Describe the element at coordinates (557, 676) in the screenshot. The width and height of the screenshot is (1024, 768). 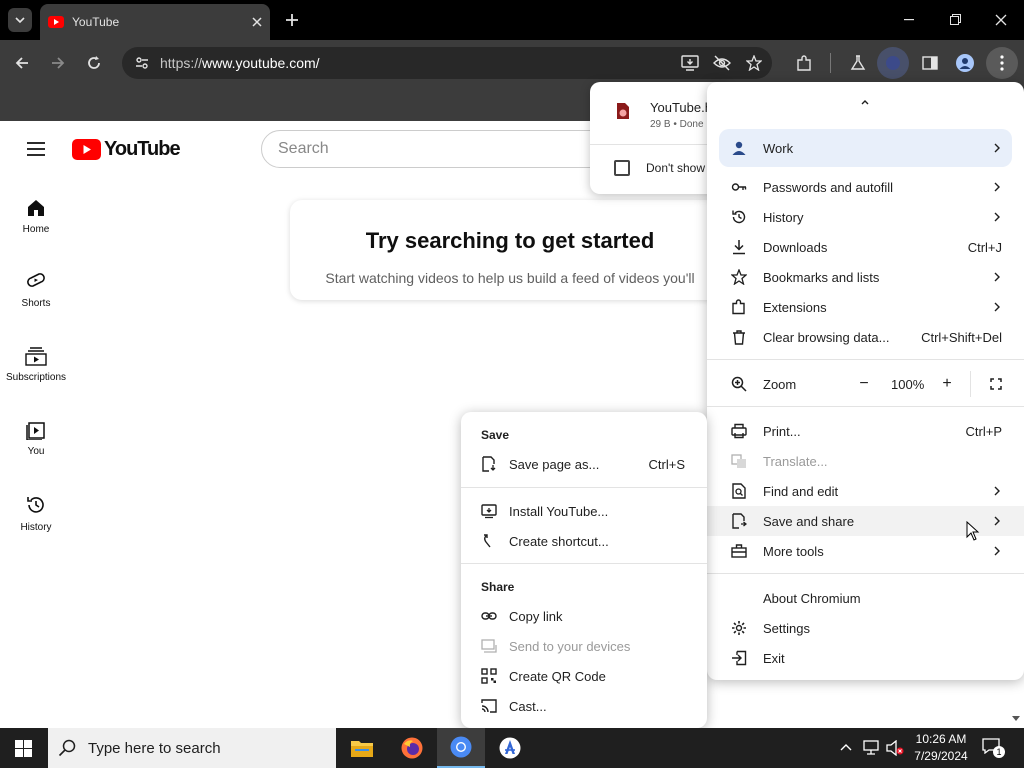
I see `submenu-qr-code-label: Create QR Code` at that location.